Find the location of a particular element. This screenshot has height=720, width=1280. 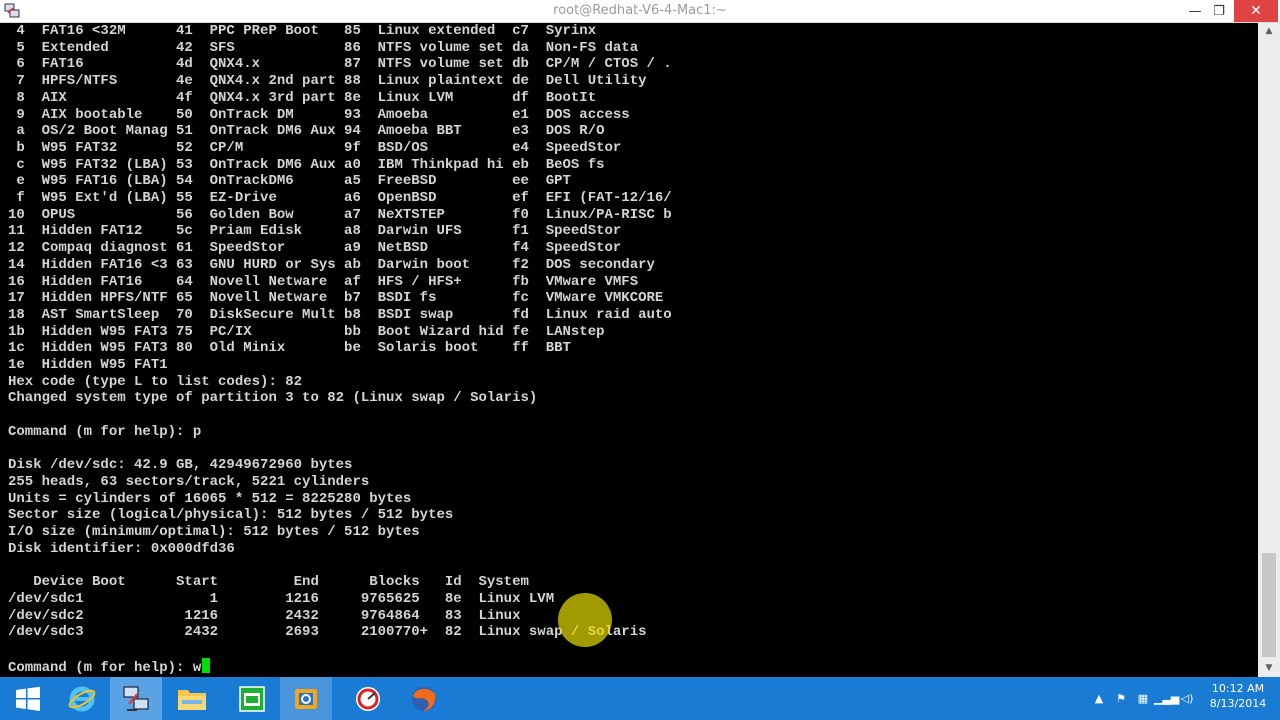

windows-logo-icon is located at coordinates (28, 698).